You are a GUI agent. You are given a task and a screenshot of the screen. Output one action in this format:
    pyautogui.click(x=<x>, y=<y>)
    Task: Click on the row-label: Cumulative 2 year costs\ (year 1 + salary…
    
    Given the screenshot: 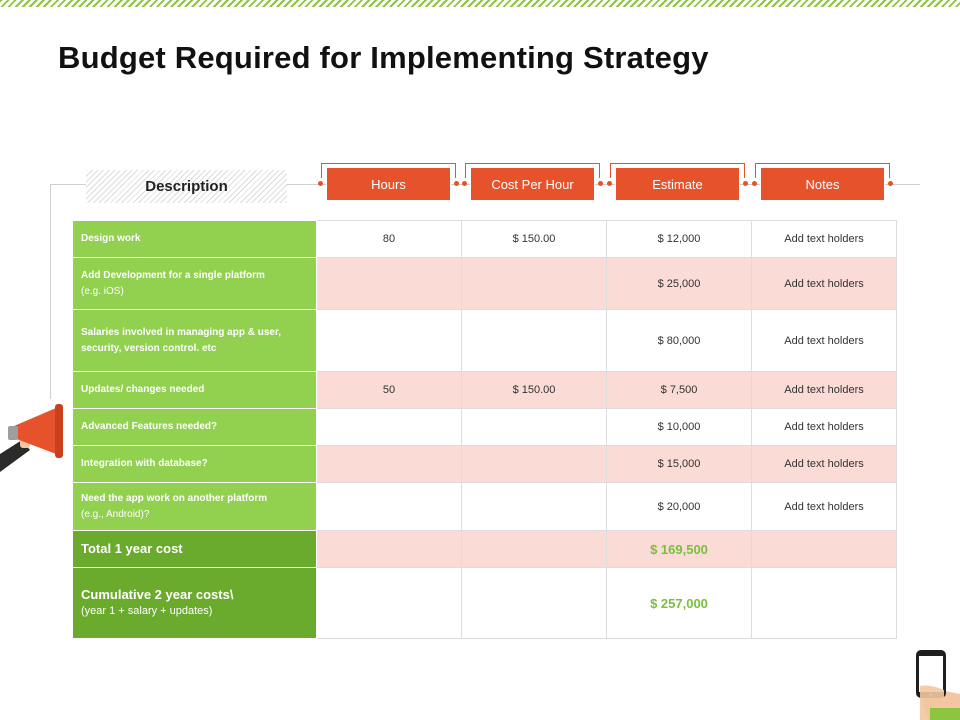 What is the action you would take?
    pyautogui.click(x=194, y=603)
    